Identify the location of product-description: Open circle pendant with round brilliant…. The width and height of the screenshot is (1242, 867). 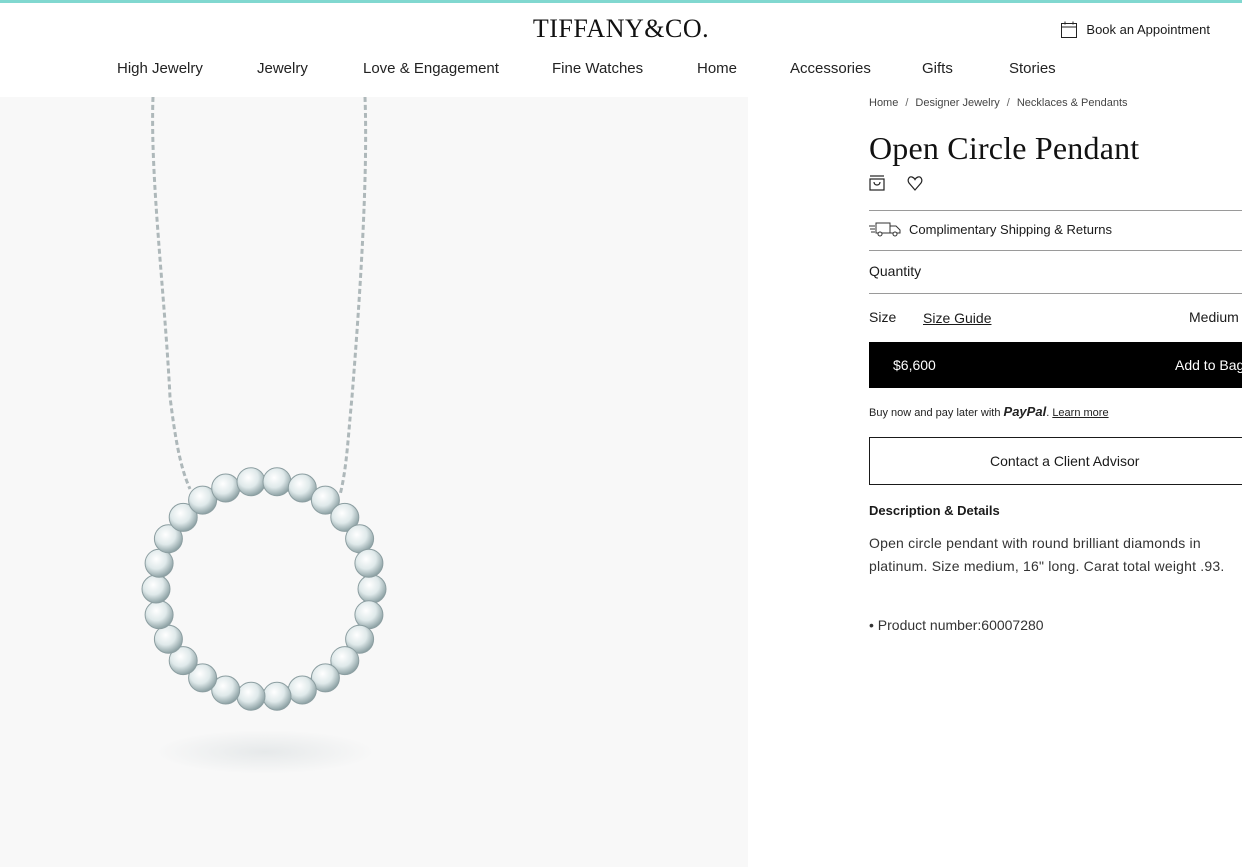
(1047, 554).